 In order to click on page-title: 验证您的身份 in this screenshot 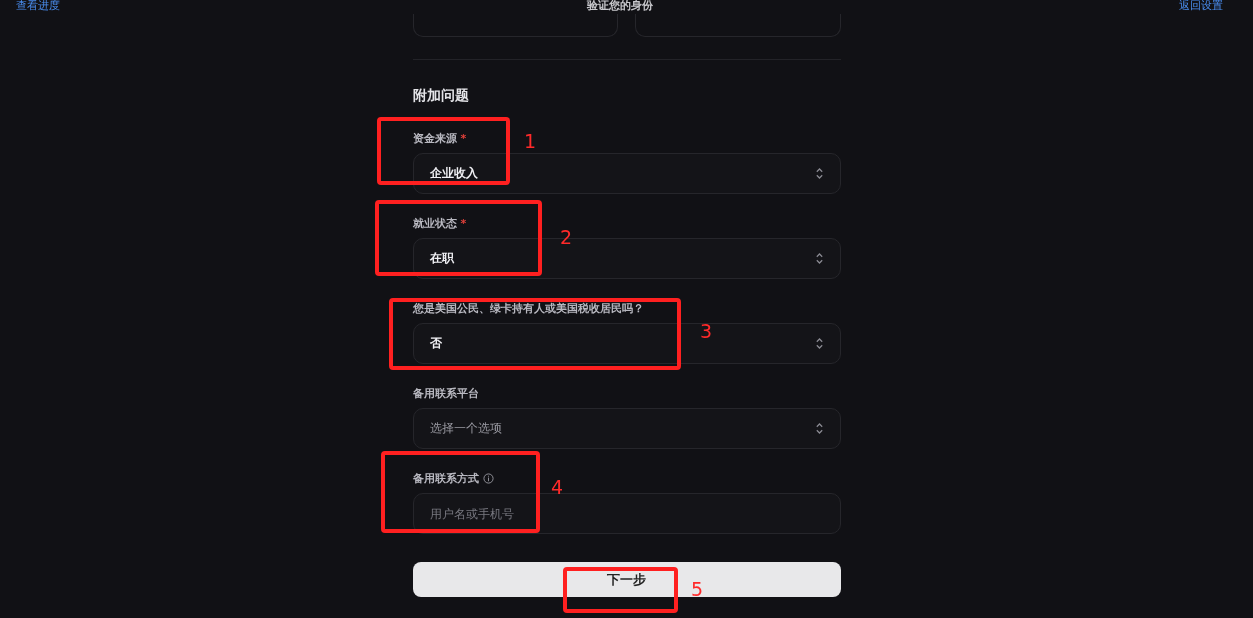, I will do `click(619, 6)`.